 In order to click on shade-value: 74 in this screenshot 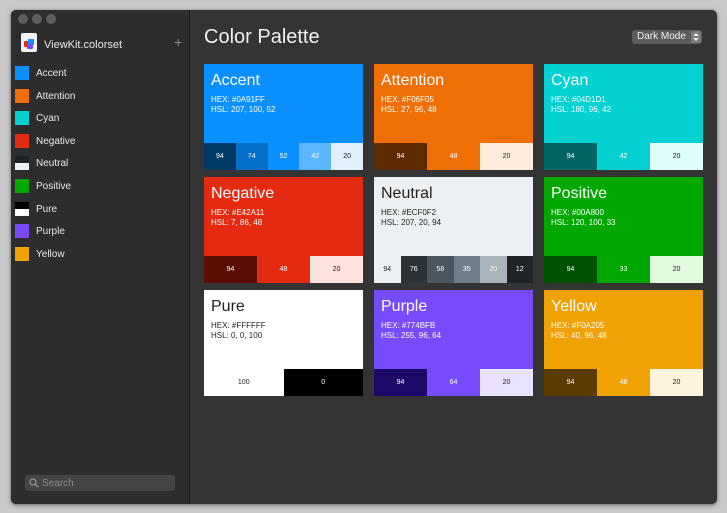, I will do `click(251, 156)`.